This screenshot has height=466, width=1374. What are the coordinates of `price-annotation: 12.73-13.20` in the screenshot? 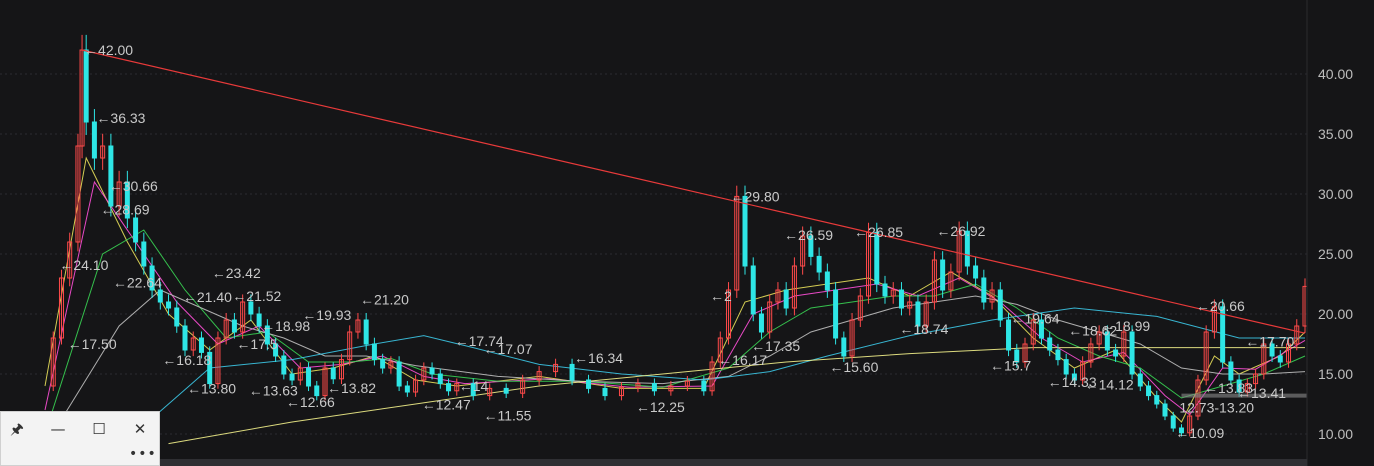 It's located at (1216, 408).